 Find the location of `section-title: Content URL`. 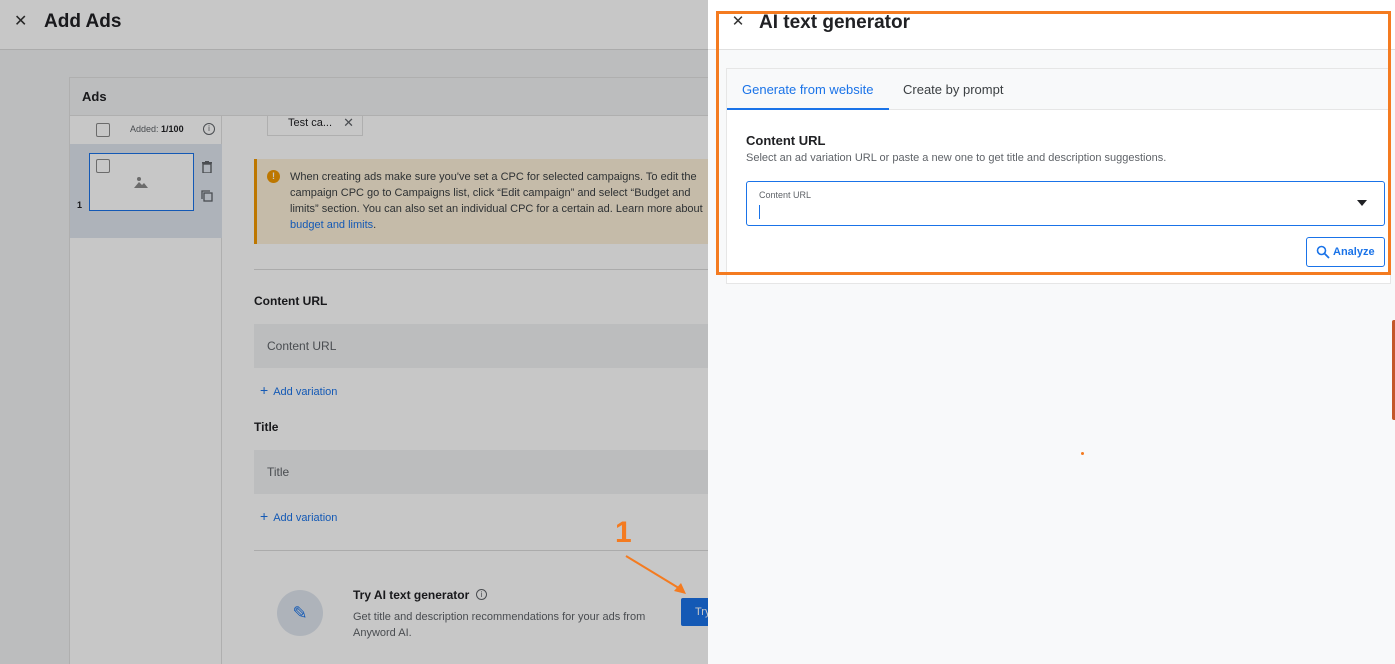

section-title: Content URL is located at coordinates (786, 140).